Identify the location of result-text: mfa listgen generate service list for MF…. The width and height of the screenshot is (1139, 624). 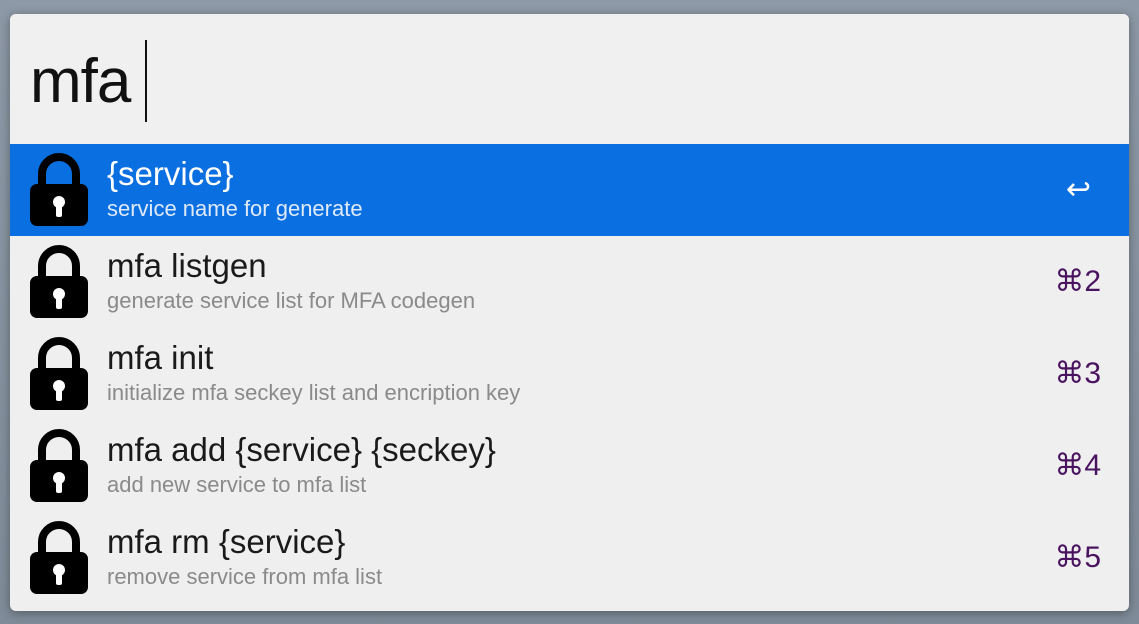
(291, 281).